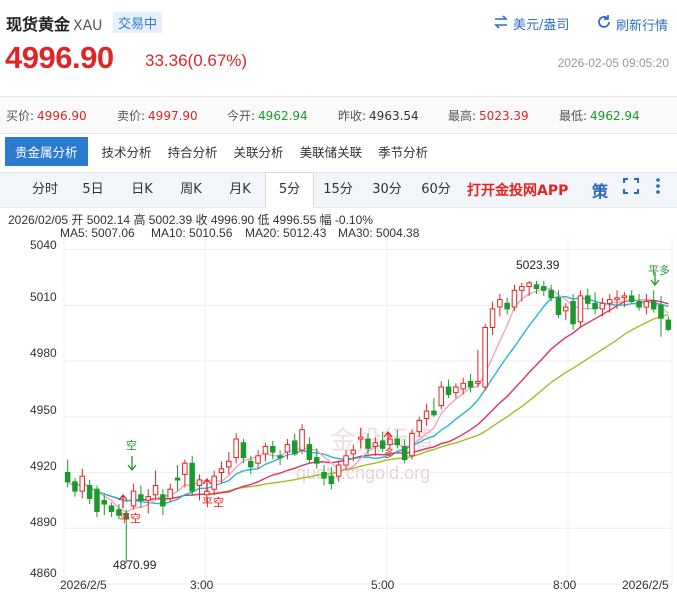 The image size is (677, 595). I want to click on x-tick: 8:00, so click(565, 585).